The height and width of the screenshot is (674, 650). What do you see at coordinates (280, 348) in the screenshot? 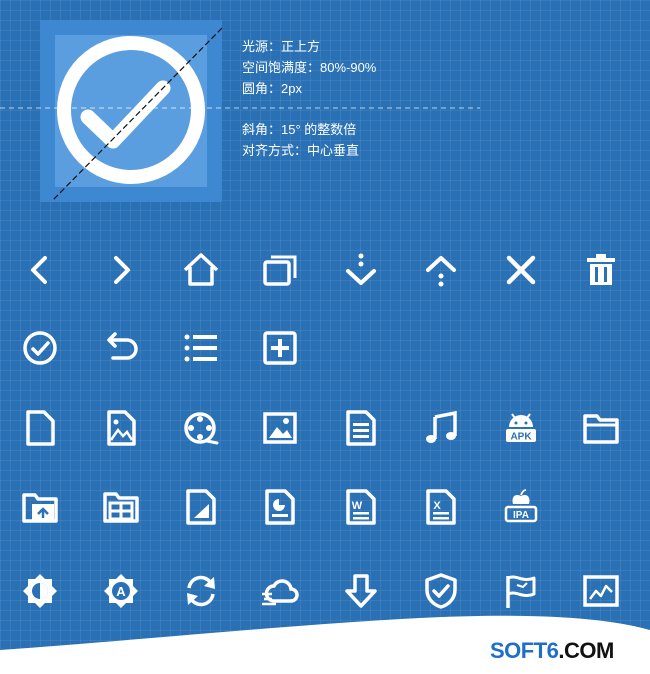
I see `add-box-icon` at bounding box center [280, 348].